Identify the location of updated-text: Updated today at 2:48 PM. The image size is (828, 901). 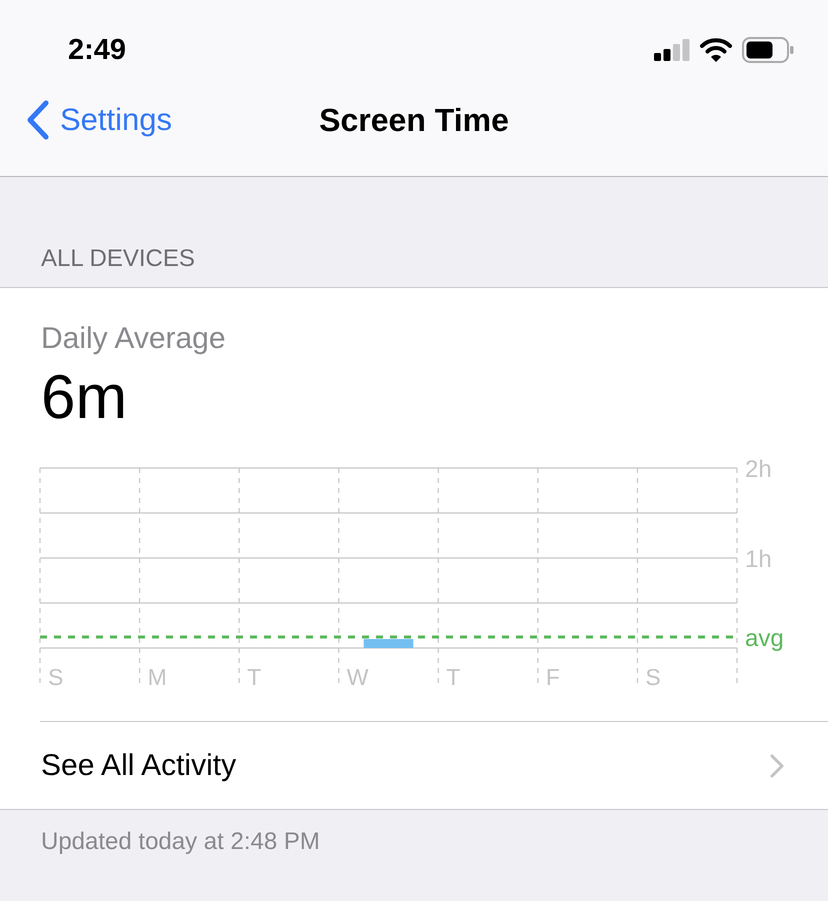
(180, 841).